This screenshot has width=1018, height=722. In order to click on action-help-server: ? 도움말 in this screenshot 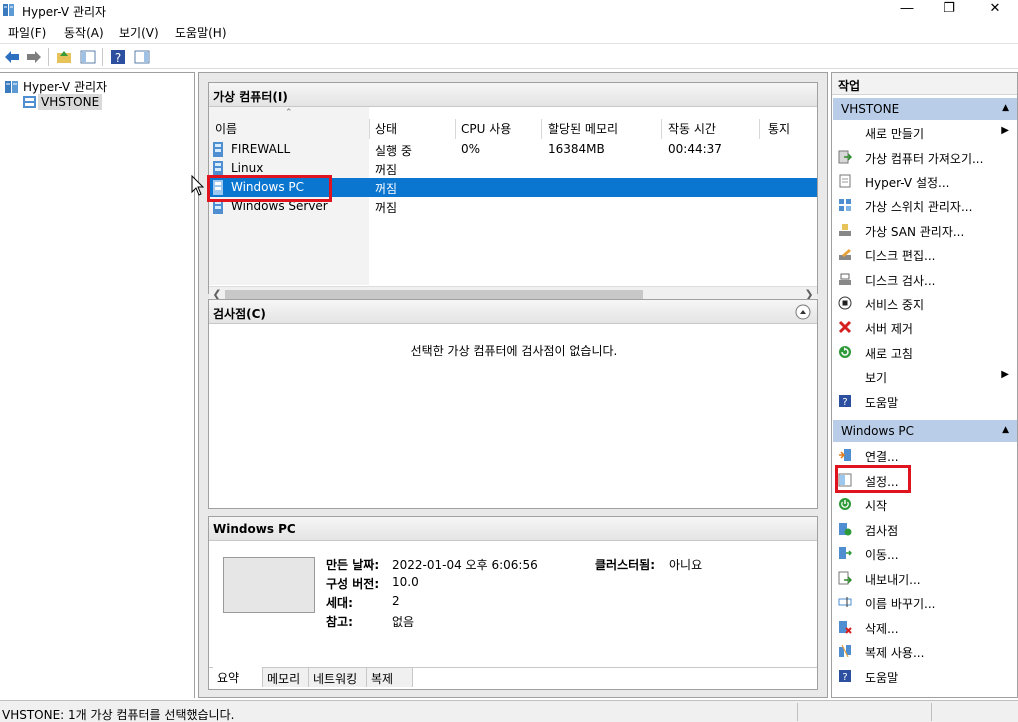, I will do `click(924, 401)`.